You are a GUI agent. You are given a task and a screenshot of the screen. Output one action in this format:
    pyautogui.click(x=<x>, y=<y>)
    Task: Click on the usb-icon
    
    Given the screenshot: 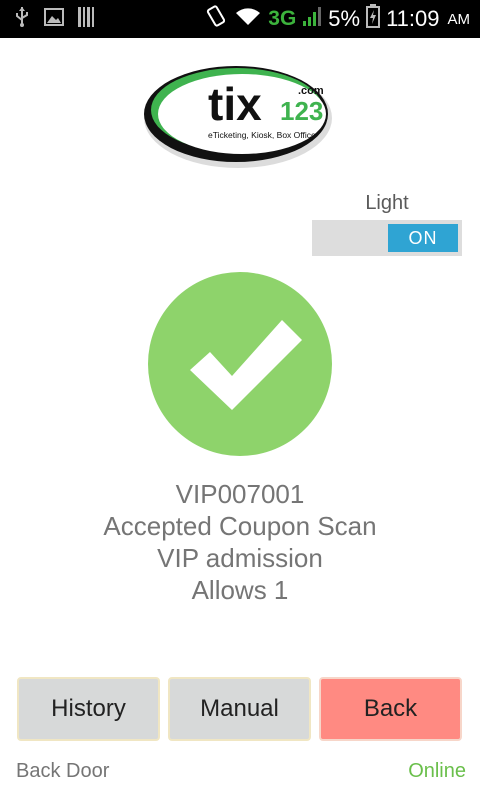 What is the action you would take?
    pyautogui.click(x=22, y=19)
    